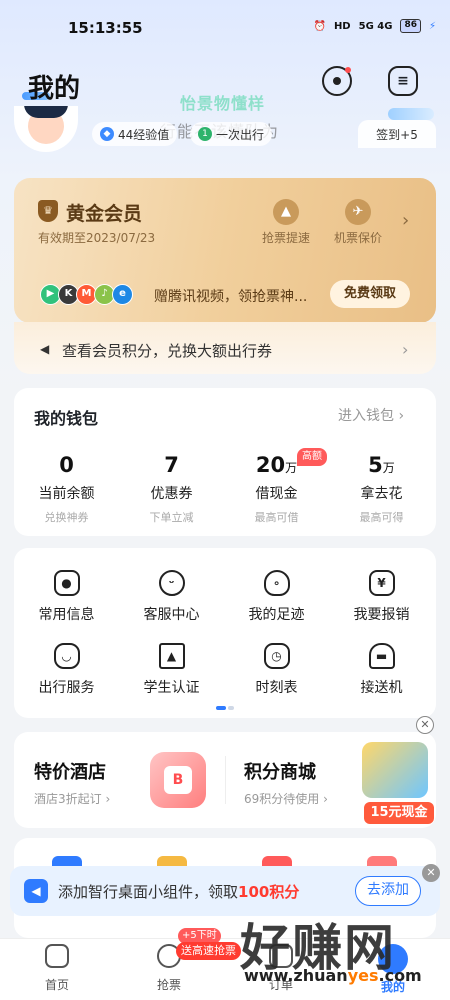  Describe the element at coordinates (167, 351) in the screenshot. I see `member-points-text: 查看会员积分，兑换大额出行券` at that location.